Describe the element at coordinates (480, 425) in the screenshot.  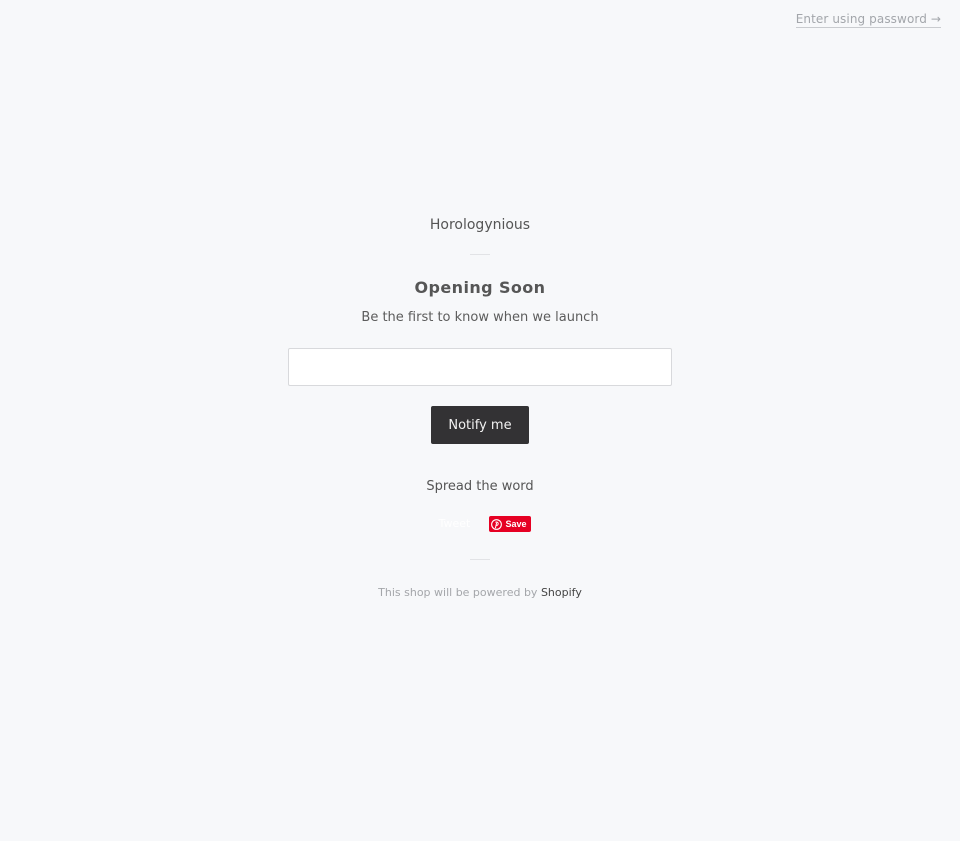
I see `notify-me-button: Notify me` at that location.